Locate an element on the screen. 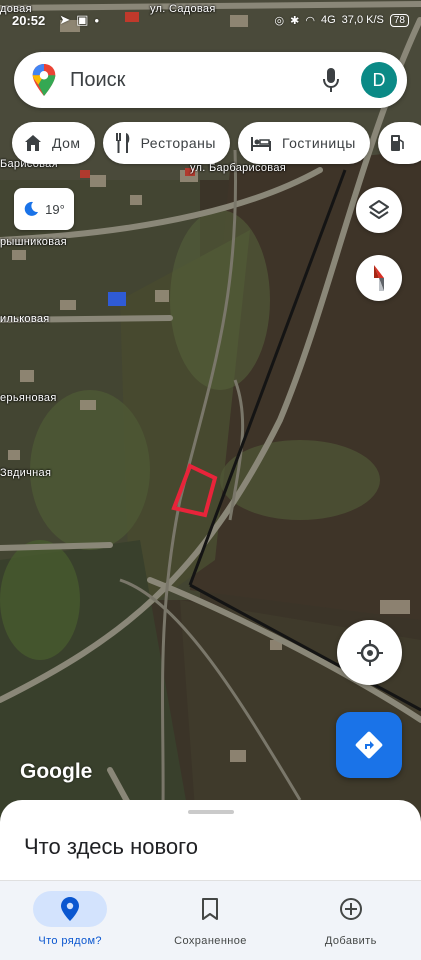  network-type: 4G is located at coordinates (328, 20).